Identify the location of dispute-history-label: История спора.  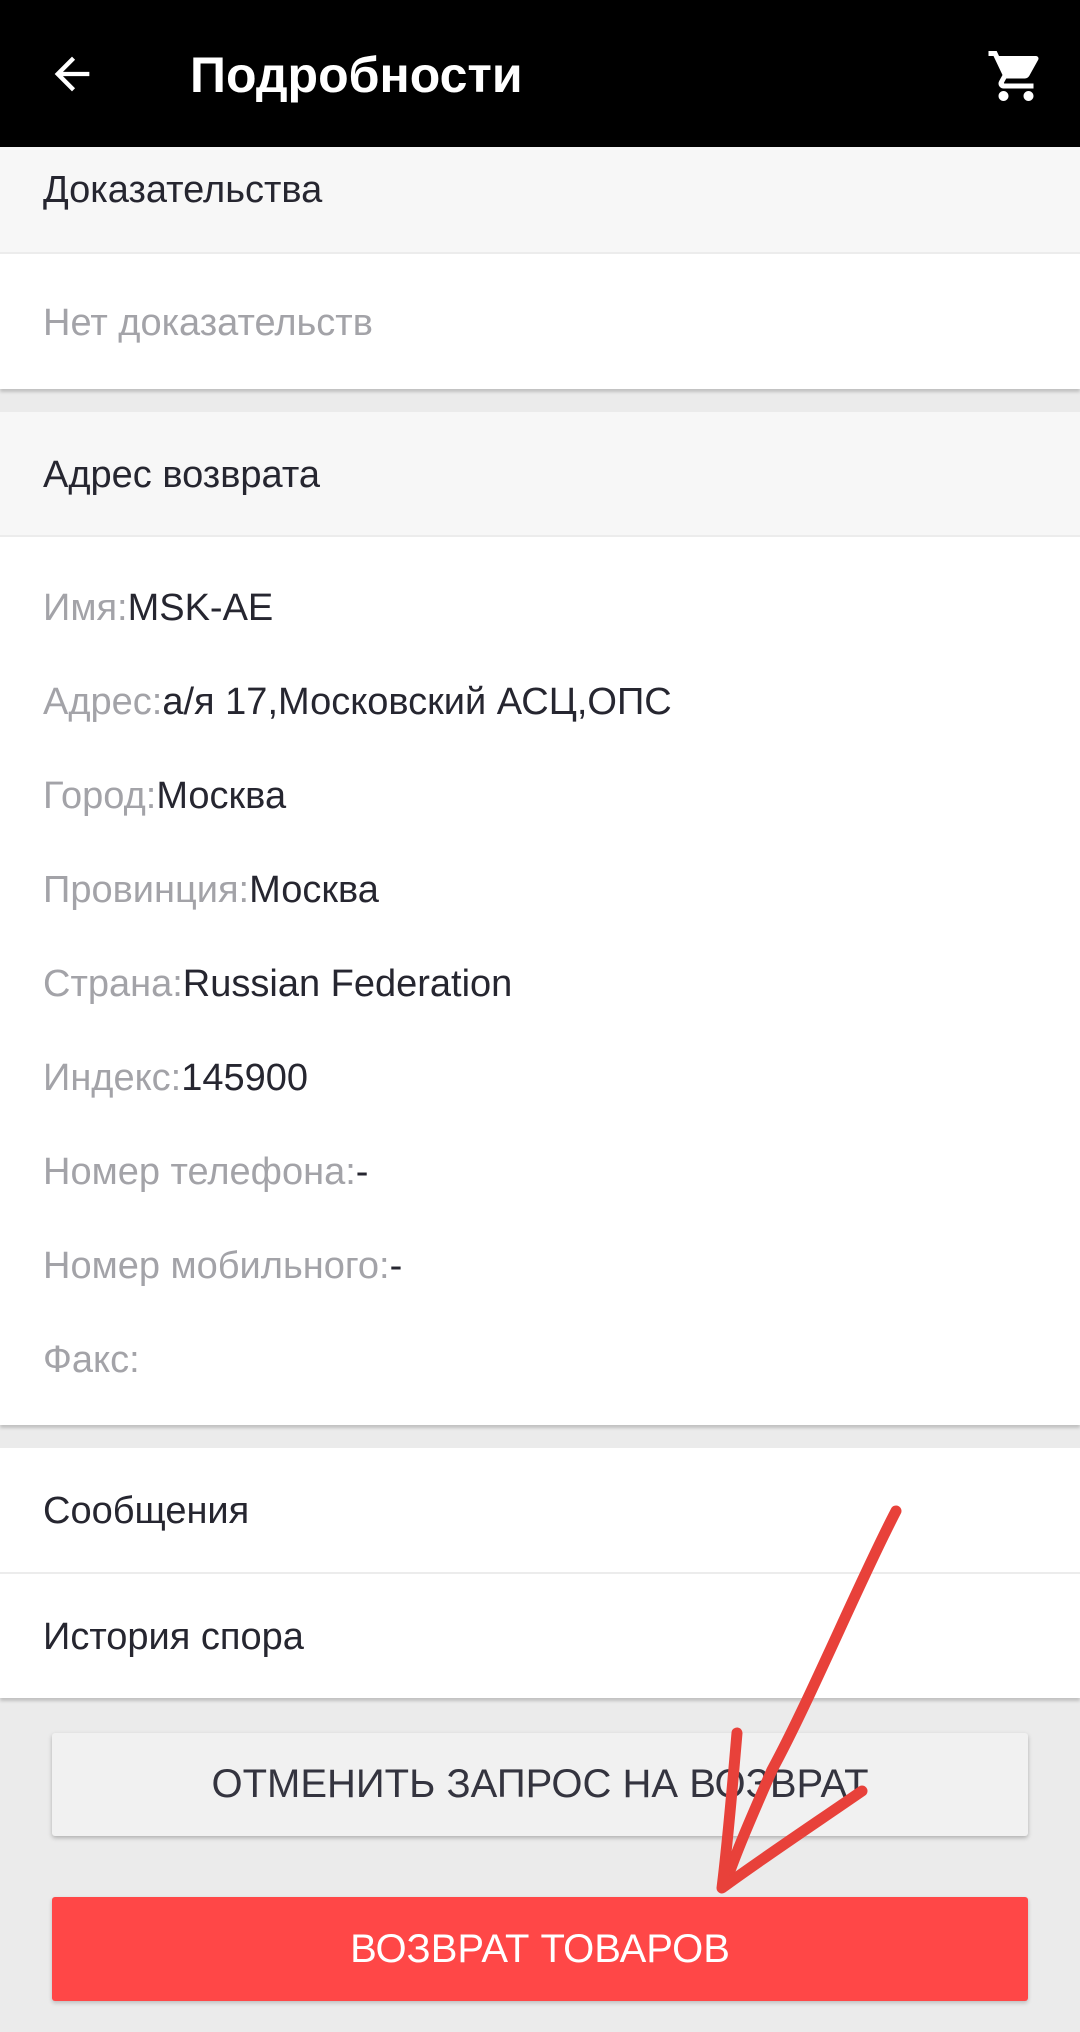
(173, 1637).